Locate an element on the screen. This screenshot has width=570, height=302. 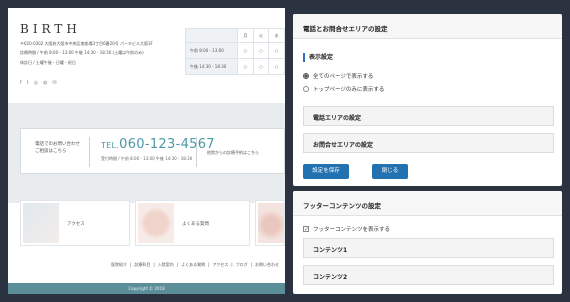
table-row: 午前 8:00 - 13:00 ○ ○ ○ is located at coordinates (235, 50).